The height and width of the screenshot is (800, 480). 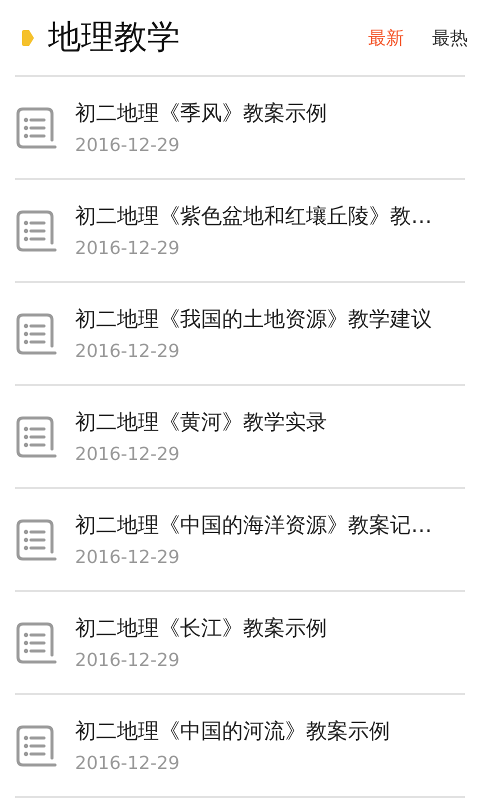 I want to click on article-title: 初二地理《我国的土地资源》教学建议, so click(x=253, y=319).